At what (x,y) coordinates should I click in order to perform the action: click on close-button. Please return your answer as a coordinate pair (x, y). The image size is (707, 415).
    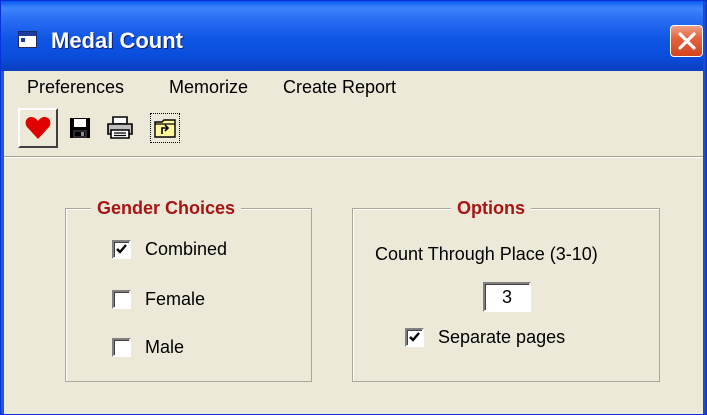
    Looking at the image, I should click on (686, 41).